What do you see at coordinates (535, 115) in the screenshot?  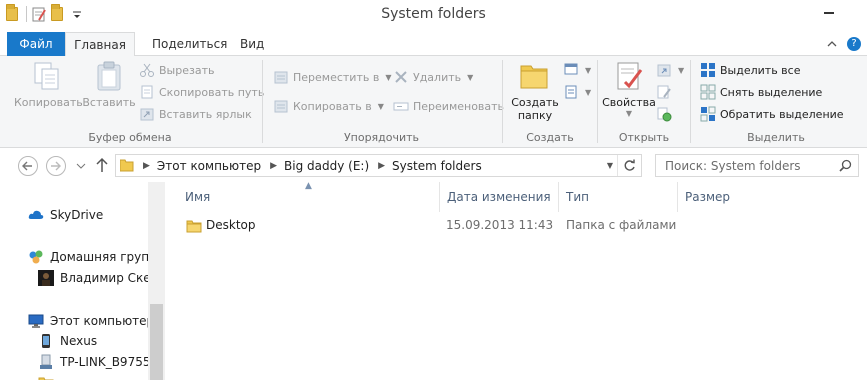 I see `new-folder-label-line2: папку` at bounding box center [535, 115].